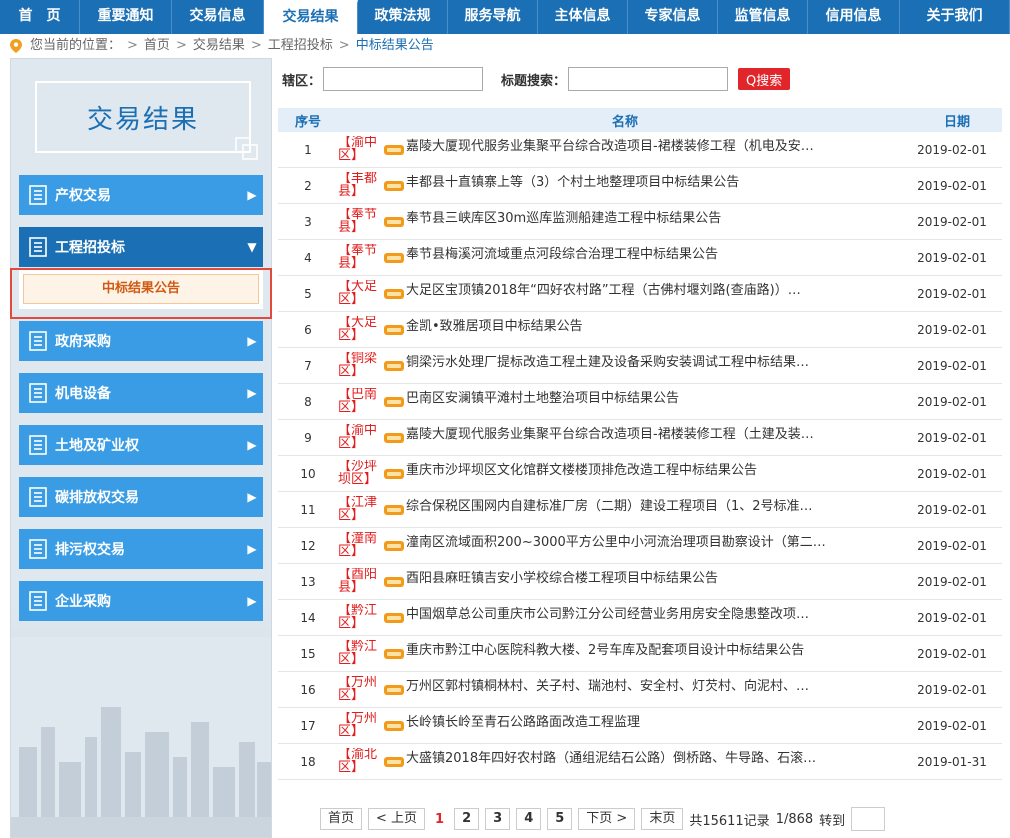 The height and width of the screenshot is (838, 1010). I want to click on row-title-link: 奉节县梅溪河流域重点河段综合治理工程中标结果公告, so click(654, 251).